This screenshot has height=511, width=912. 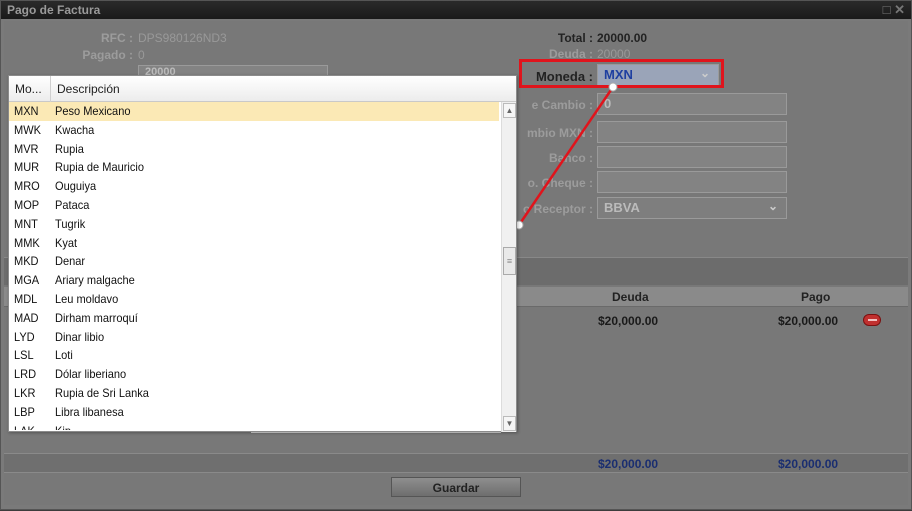 I want to click on dropdown-scrollbar: ▲ ≡ ▼, so click(x=508, y=267).